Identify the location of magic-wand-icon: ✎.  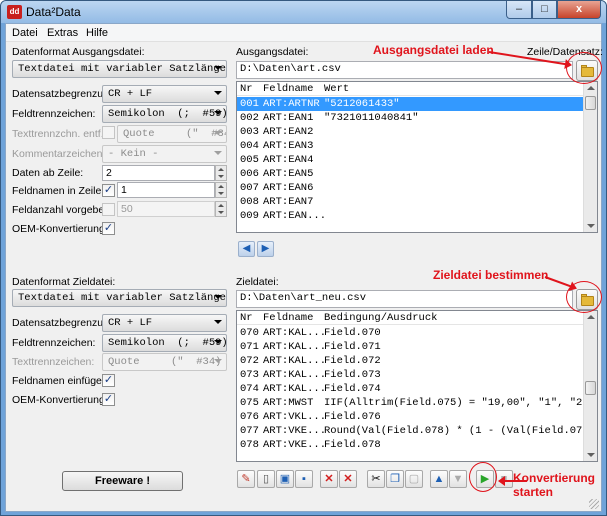
(246, 479).